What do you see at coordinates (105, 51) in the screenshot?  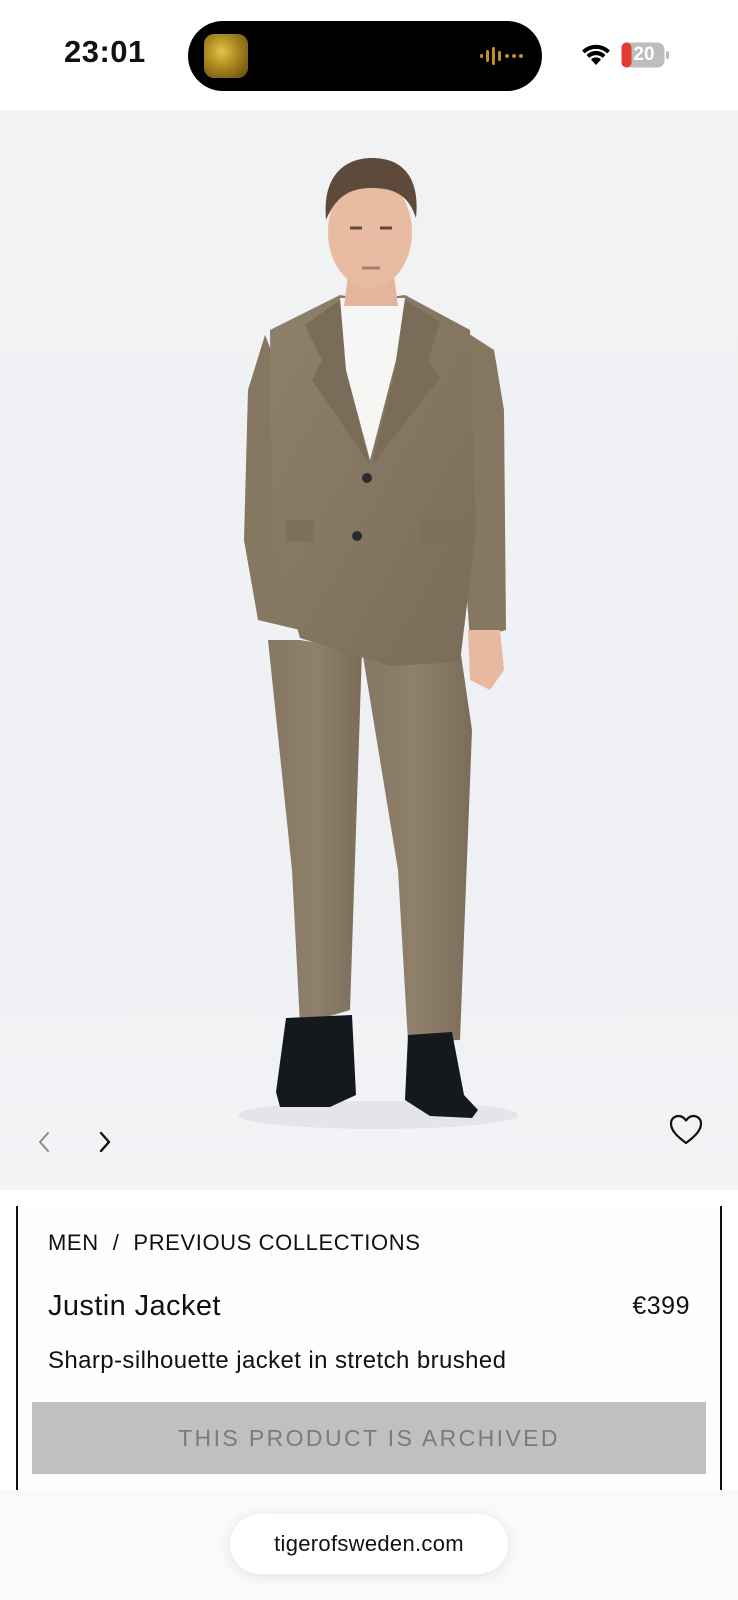 I see `status-time: 23:01` at bounding box center [105, 51].